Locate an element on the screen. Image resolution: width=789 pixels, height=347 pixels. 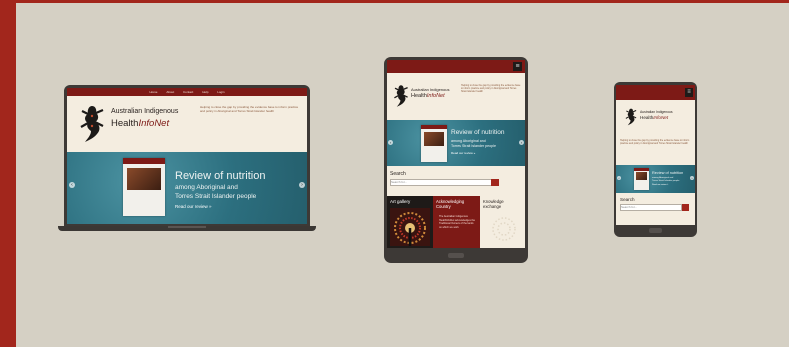
site-header-bar: Home About Contact Help Login is located at coordinates (187, 92).